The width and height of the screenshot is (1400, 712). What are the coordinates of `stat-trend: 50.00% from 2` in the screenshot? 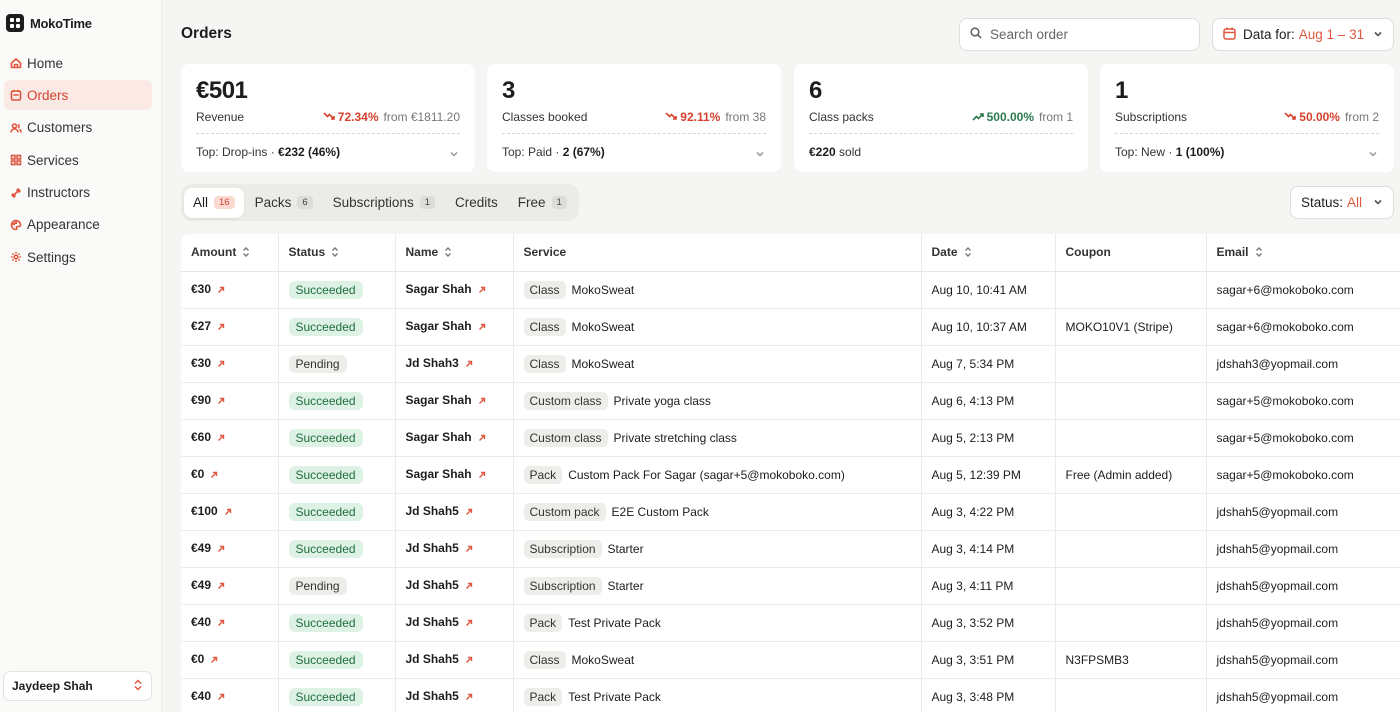 It's located at (1331, 117).